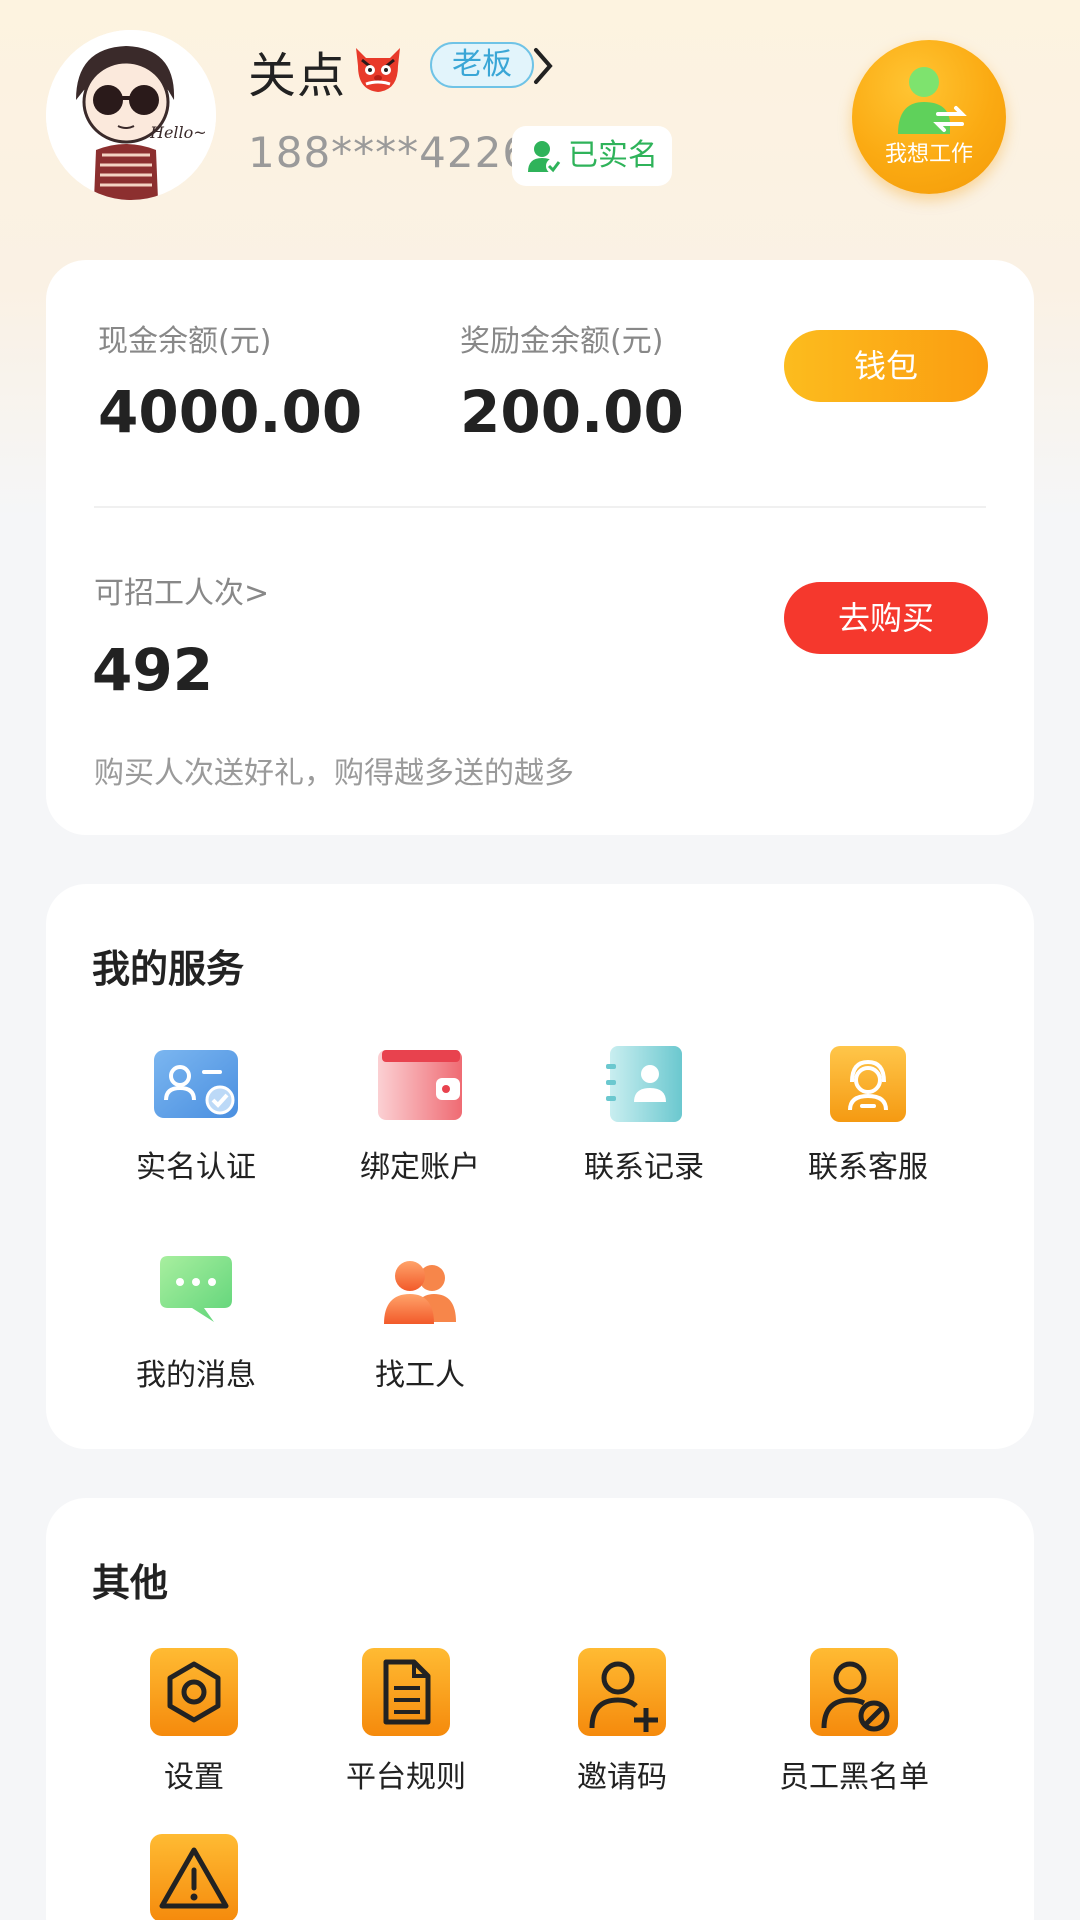 The height and width of the screenshot is (1920, 1080). I want to click on verified-user-icon, so click(545, 157).